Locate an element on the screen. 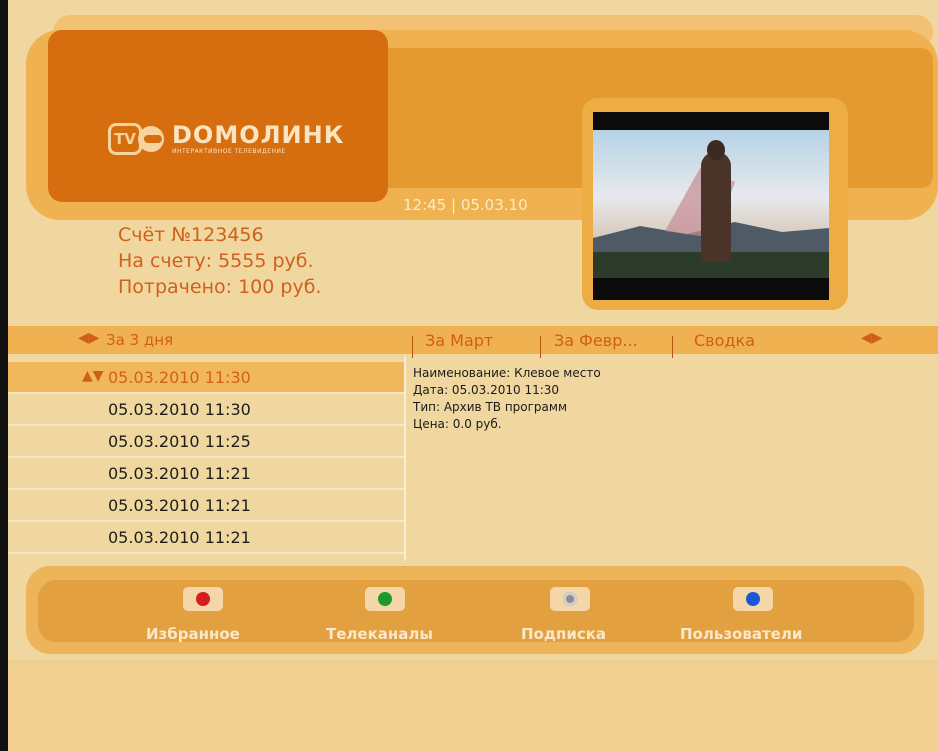 The width and height of the screenshot is (938, 751). brand-logo: TV DOMOЛИНК ИНТЕРАКТИВНОЕ ТЕЛЕВИДЕНИЕ is located at coordinates (226, 138).